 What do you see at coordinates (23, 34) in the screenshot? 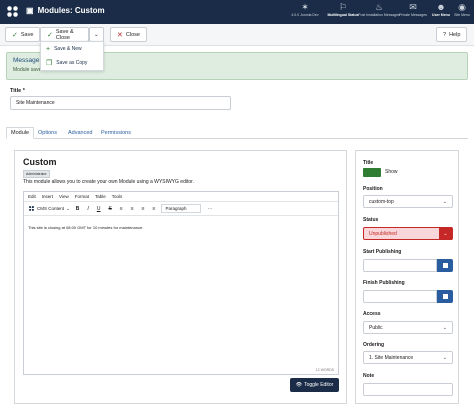
I see `save-button: ✓ Save` at bounding box center [23, 34].